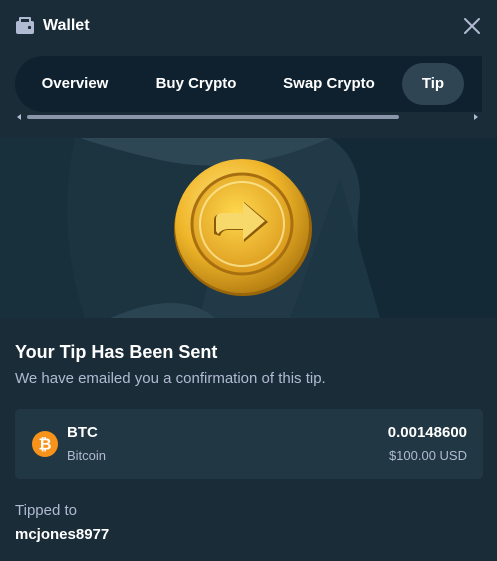  What do you see at coordinates (427, 432) in the screenshot?
I see `crypto-amount: 0.00148600` at bounding box center [427, 432].